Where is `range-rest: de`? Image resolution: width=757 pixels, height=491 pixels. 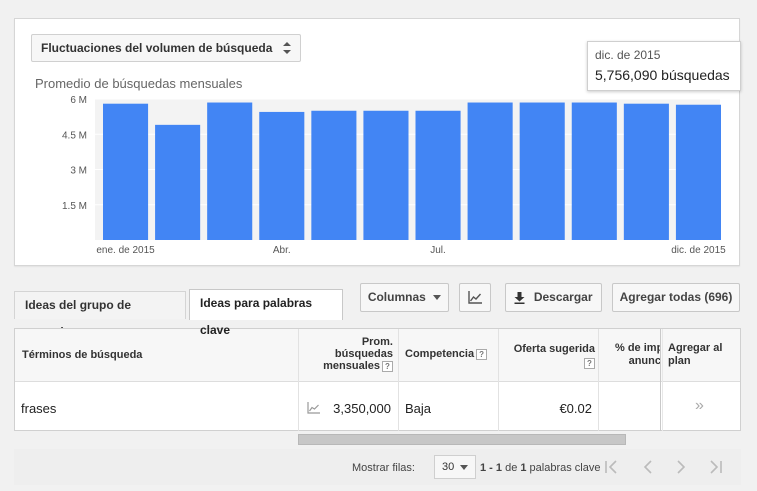 range-rest: de is located at coordinates (511, 468).